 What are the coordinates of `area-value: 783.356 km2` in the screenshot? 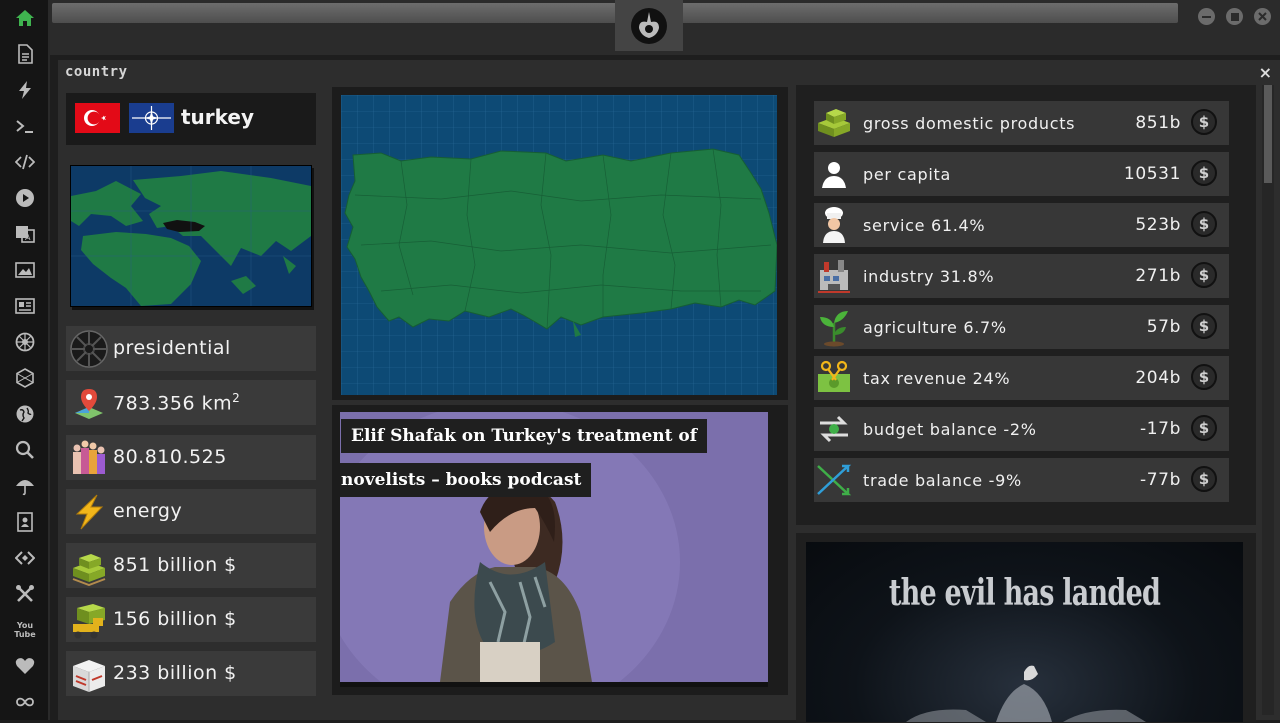 It's located at (176, 402).